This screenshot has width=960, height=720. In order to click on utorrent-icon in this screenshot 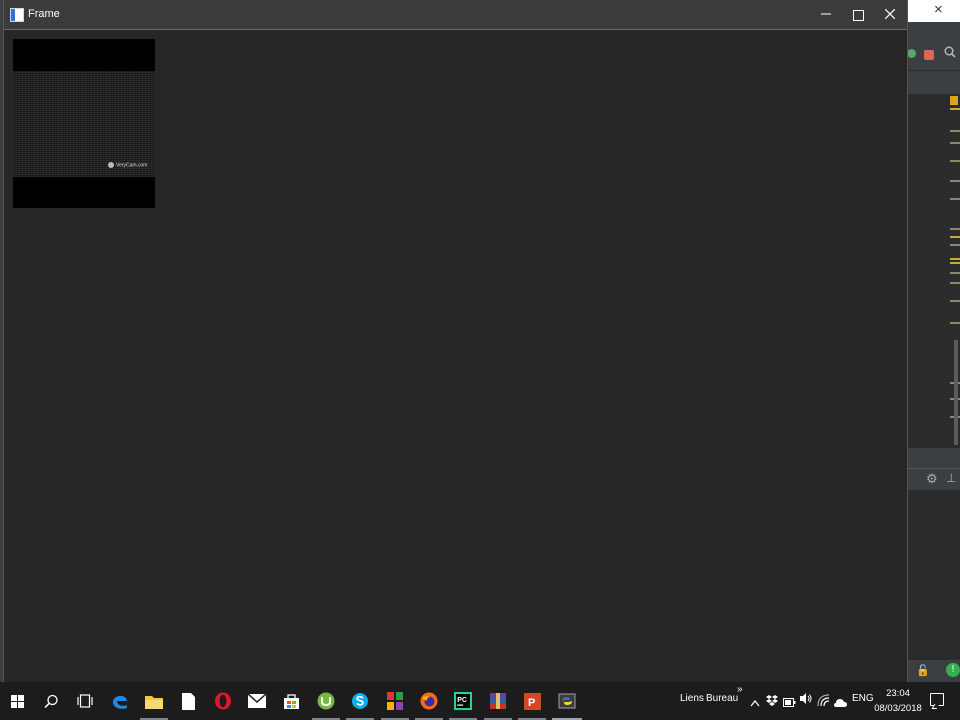, I will do `click(326, 701)`.